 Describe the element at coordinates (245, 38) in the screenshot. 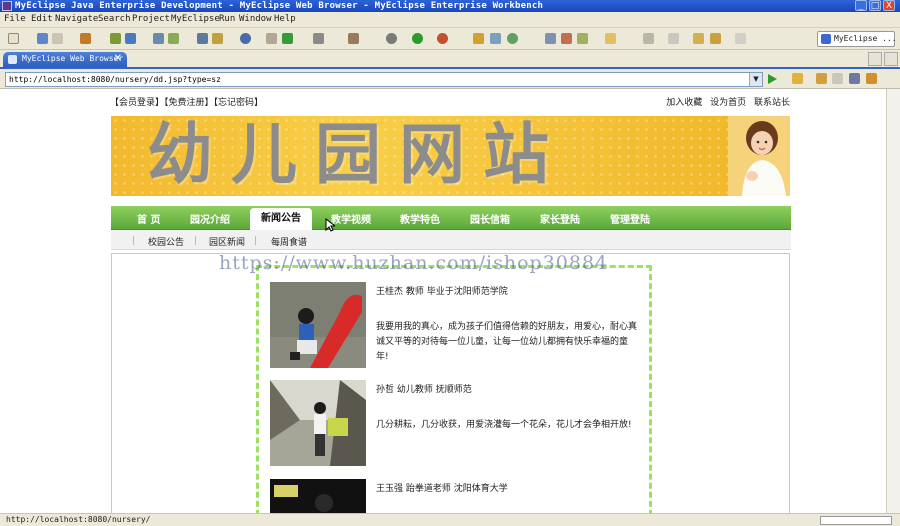

I see `globe-icon` at that location.